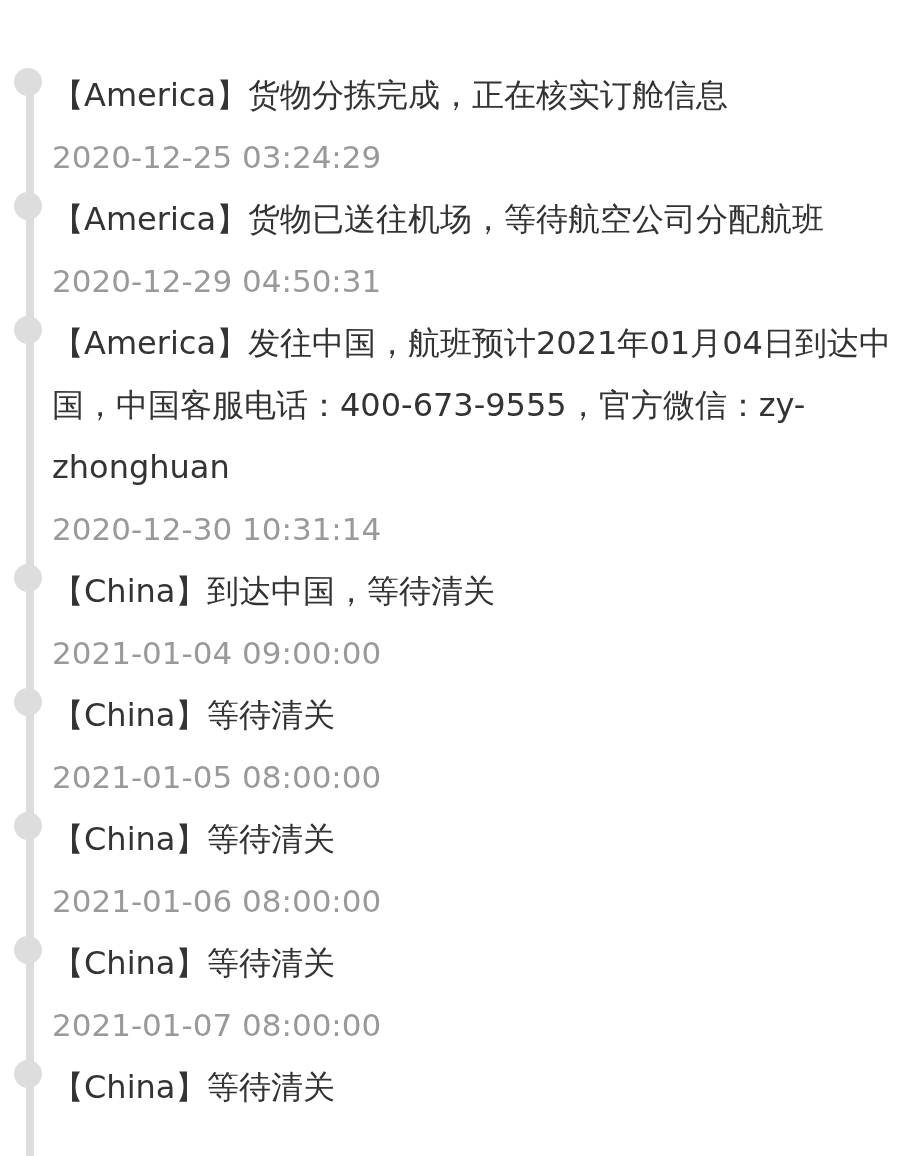 The image size is (924, 1156). What do you see at coordinates (217, 281) in the screenshot?
I see `event-time: 2020-12-29 04:50:31` at bounding box center [217, 281].